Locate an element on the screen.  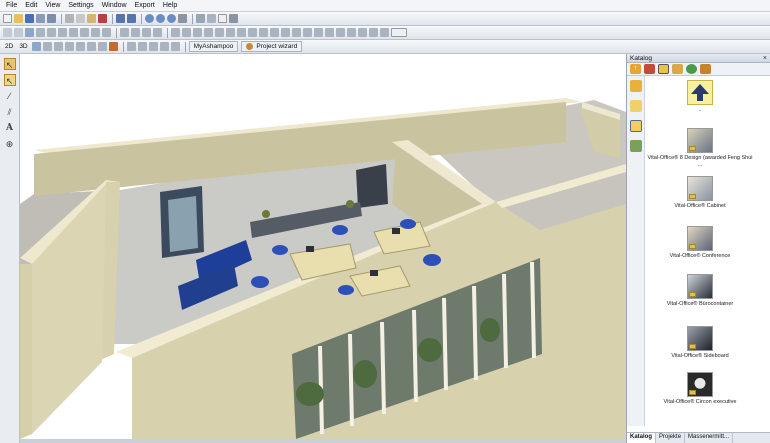
measure-icon is located at coordinates (29, 32).